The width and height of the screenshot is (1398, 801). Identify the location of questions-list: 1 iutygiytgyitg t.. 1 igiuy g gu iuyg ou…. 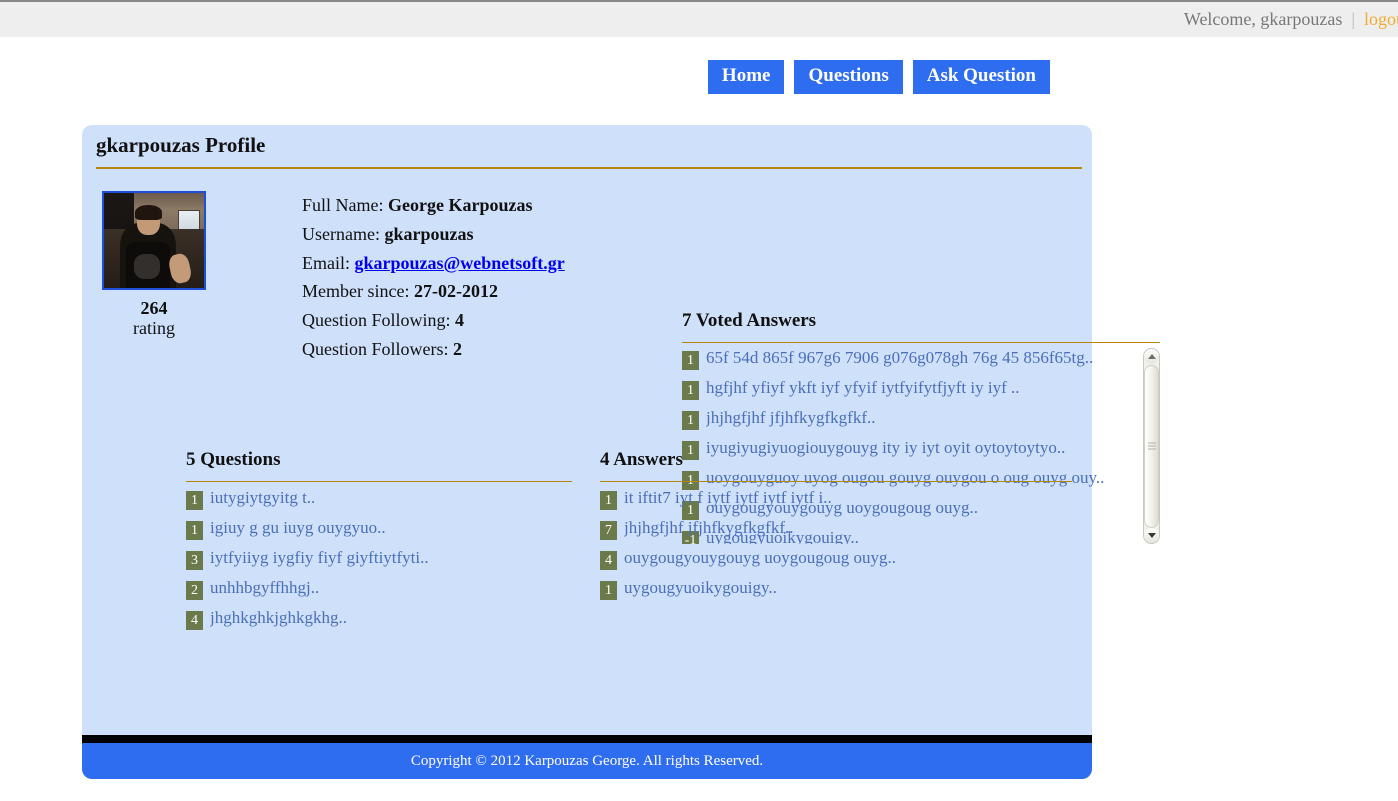
(384, 563).